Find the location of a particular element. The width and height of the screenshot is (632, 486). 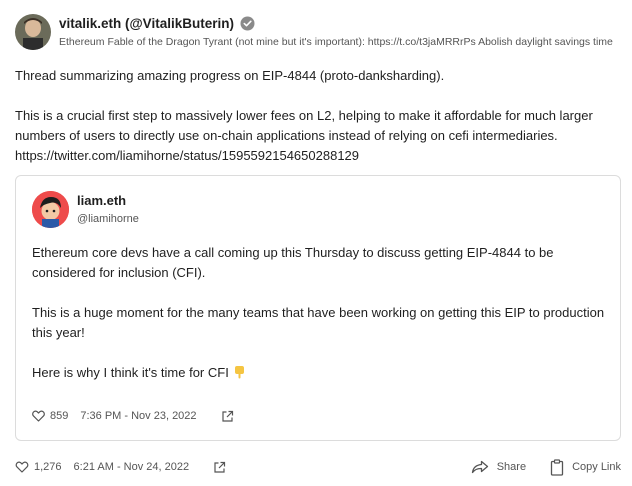

clipboard-icon is located at coordinates (557, 467).